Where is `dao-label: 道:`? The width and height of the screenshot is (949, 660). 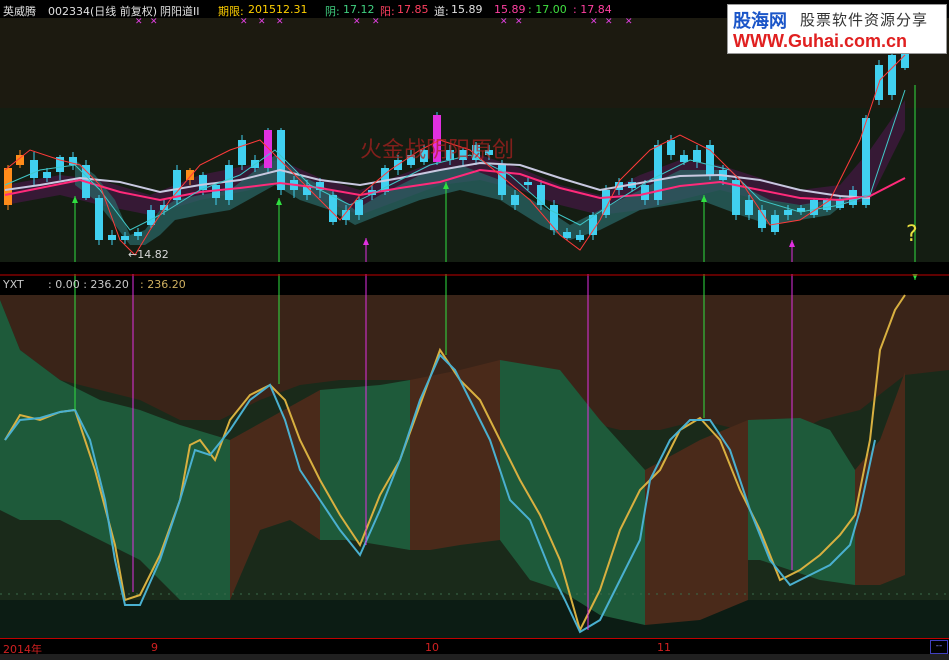 dao-label: 道: is located at coordinates (441, 11).